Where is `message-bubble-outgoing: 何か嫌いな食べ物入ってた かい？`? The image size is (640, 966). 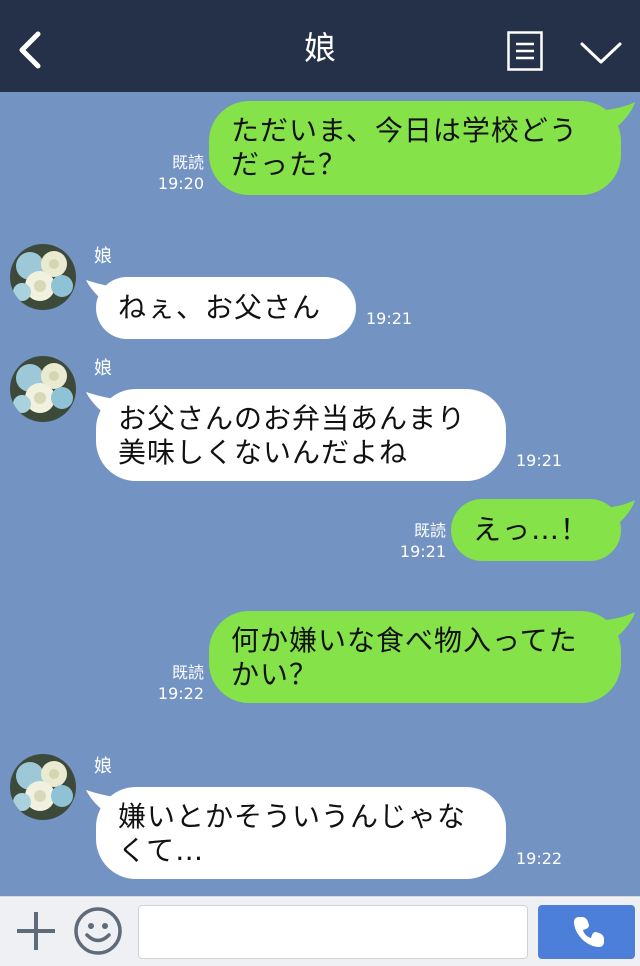
message-bubble-outgoing: 何か嫌いな食べ物入ってた かい？ is located at coordinates (415, 657).